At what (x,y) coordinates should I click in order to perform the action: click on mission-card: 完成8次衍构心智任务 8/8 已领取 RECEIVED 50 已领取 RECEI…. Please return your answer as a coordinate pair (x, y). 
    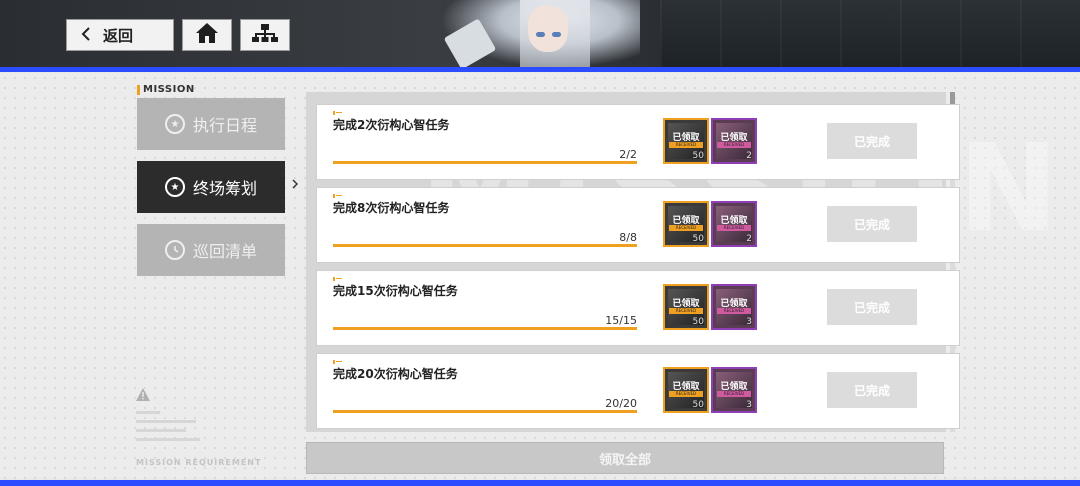
    Looking at the image, I should click on (638, 225).